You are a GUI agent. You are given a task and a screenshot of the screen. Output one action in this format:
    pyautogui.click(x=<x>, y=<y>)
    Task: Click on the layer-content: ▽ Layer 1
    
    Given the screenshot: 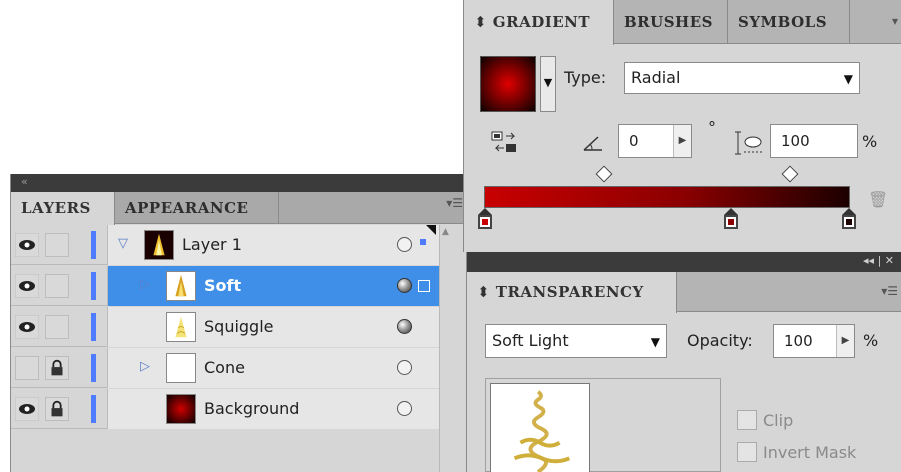 What is the action you would take?
    pyautogui.click(x=273, y=245)
    